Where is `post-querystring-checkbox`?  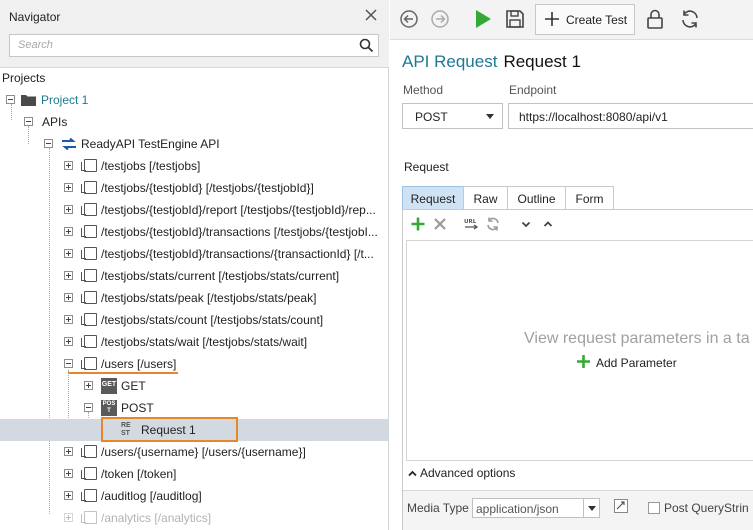
post-querystring-checkbox is located at coordinates (654, 508).